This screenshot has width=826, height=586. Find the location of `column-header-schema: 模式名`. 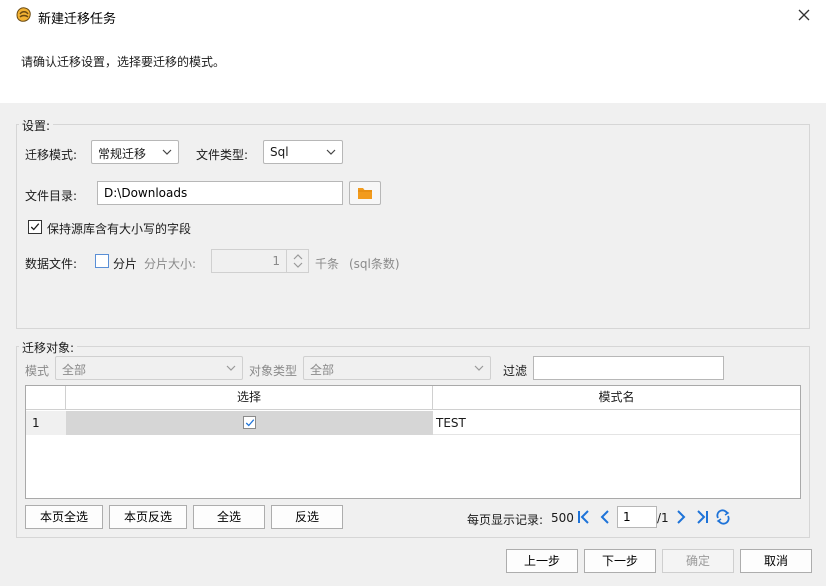

column-header-schema: 模式名 is located at coordinates (616, 398).